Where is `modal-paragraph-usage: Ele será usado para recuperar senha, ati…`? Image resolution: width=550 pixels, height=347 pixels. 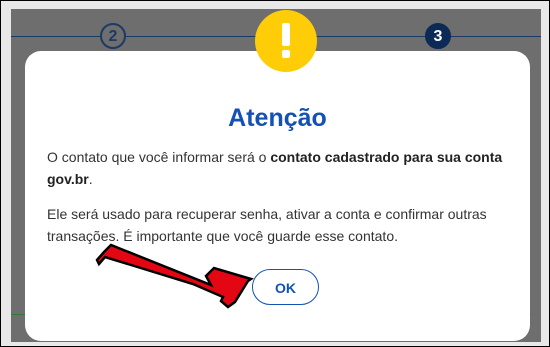 modal-paragraph-usage: Ele será usado para recuperar senha, ati… is located at coordinates (267, 225).